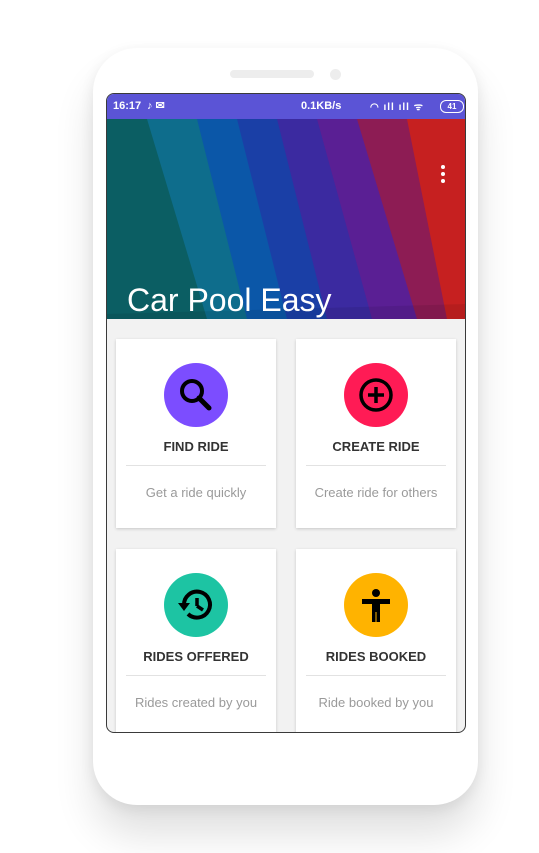 Image resolution: width=539 pixels, height=853 pixels. What do you see at coordinates (376, 492) in the screenshot?
I see `card-subtitle: Create ride for others` at bounding box center [376, 492].